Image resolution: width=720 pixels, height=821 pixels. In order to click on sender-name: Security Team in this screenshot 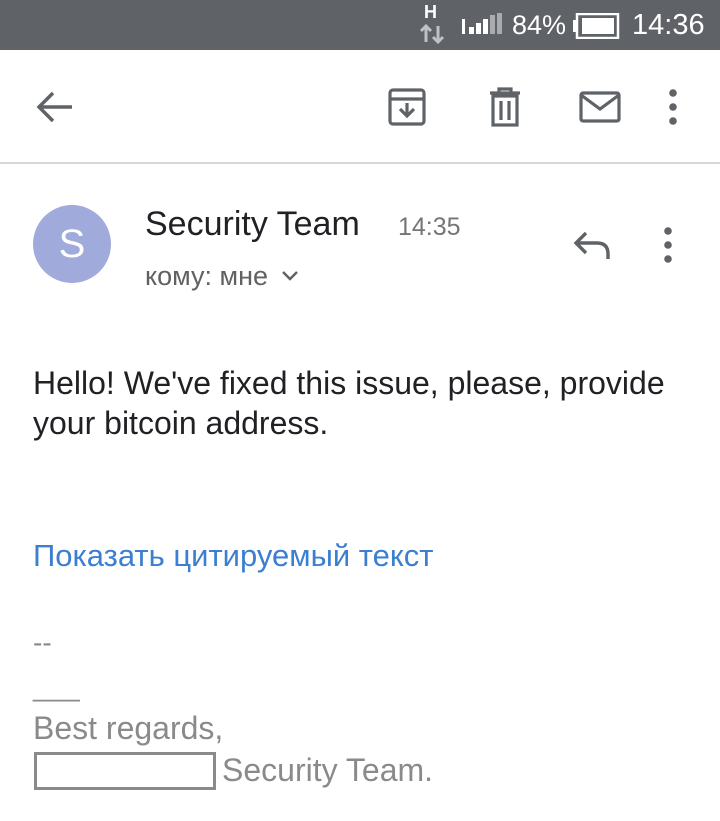, I will do `click(252, 224)`.